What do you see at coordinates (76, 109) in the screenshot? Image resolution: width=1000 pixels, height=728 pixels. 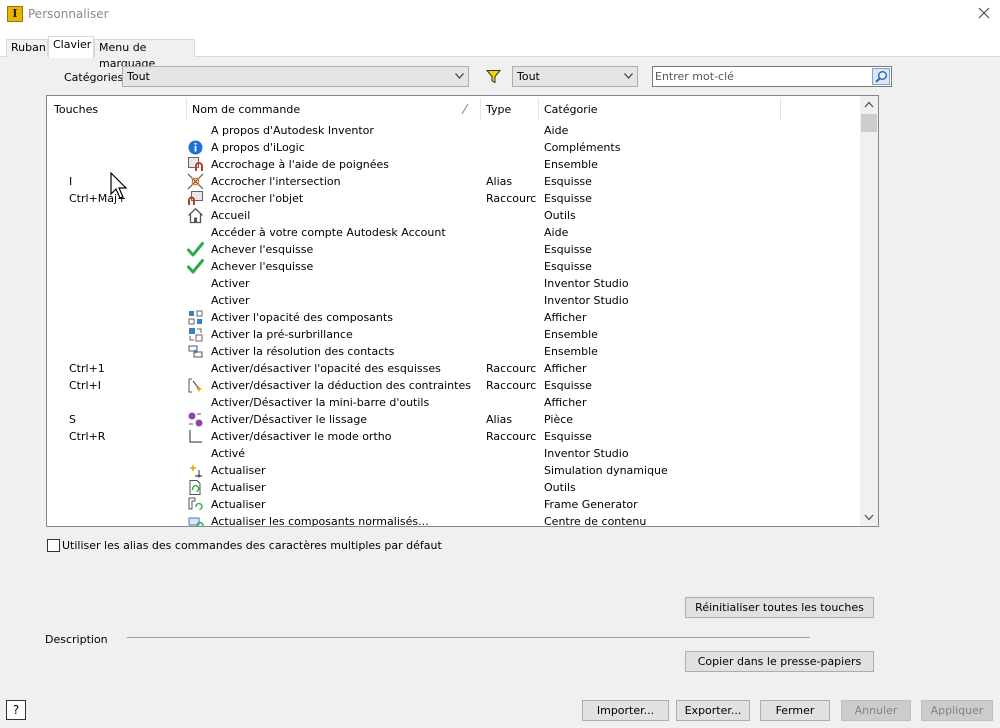 I see `column-header-touches: Touches` at bounding box center [76, 109].